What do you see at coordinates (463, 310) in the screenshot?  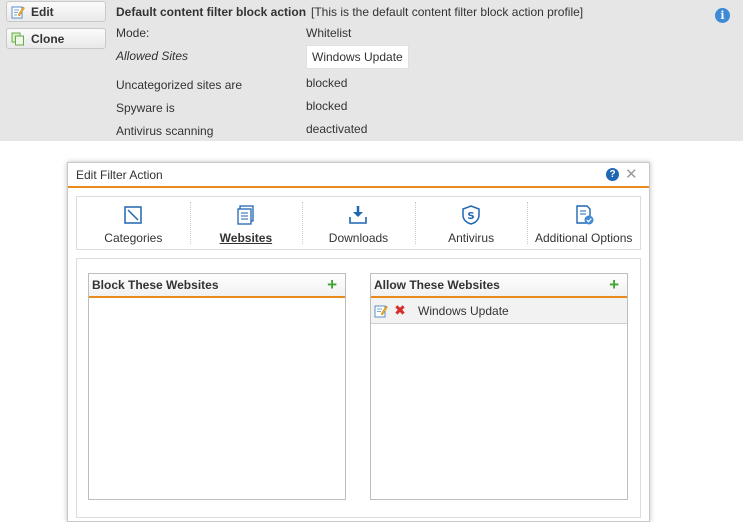 I see `allowed-site-label: Windows Update` at bounding box center [463, 310].